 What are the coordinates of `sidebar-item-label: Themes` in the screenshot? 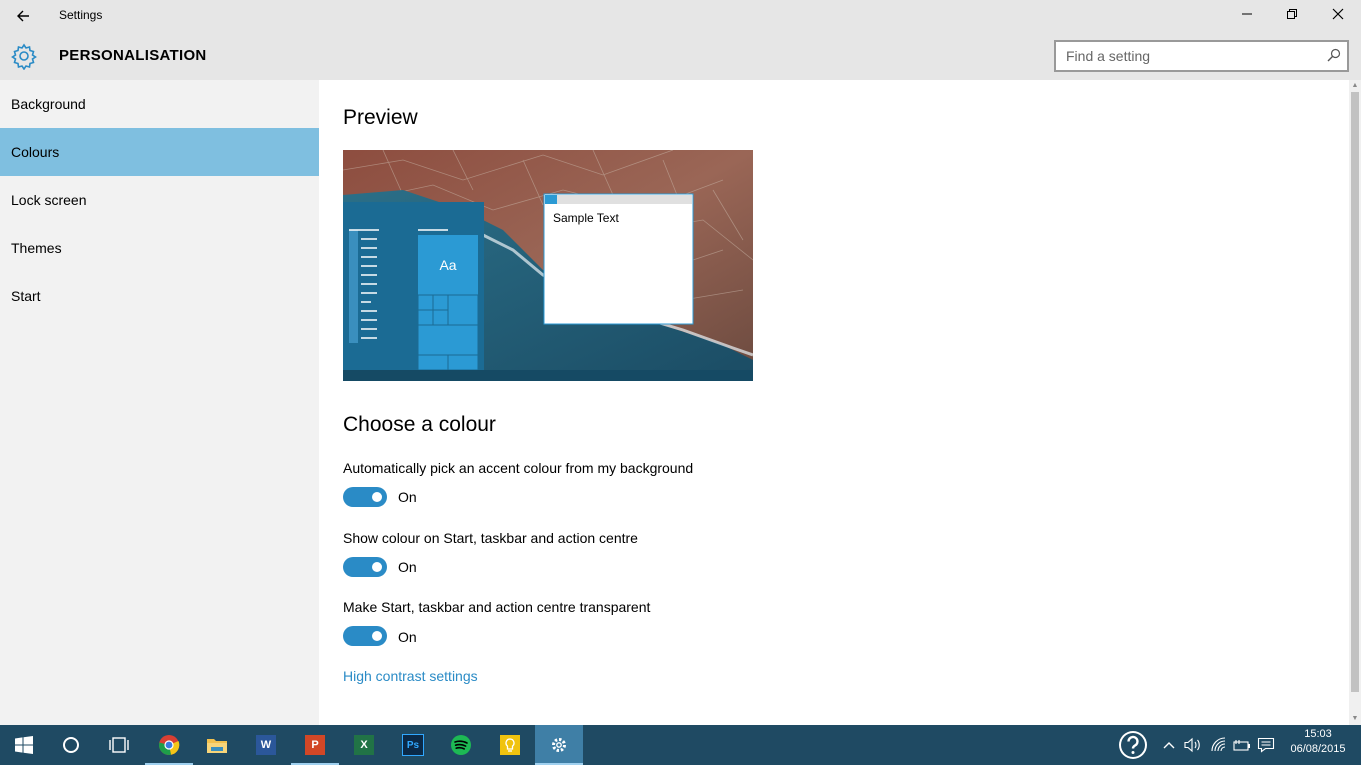 It's located at (36, 248).